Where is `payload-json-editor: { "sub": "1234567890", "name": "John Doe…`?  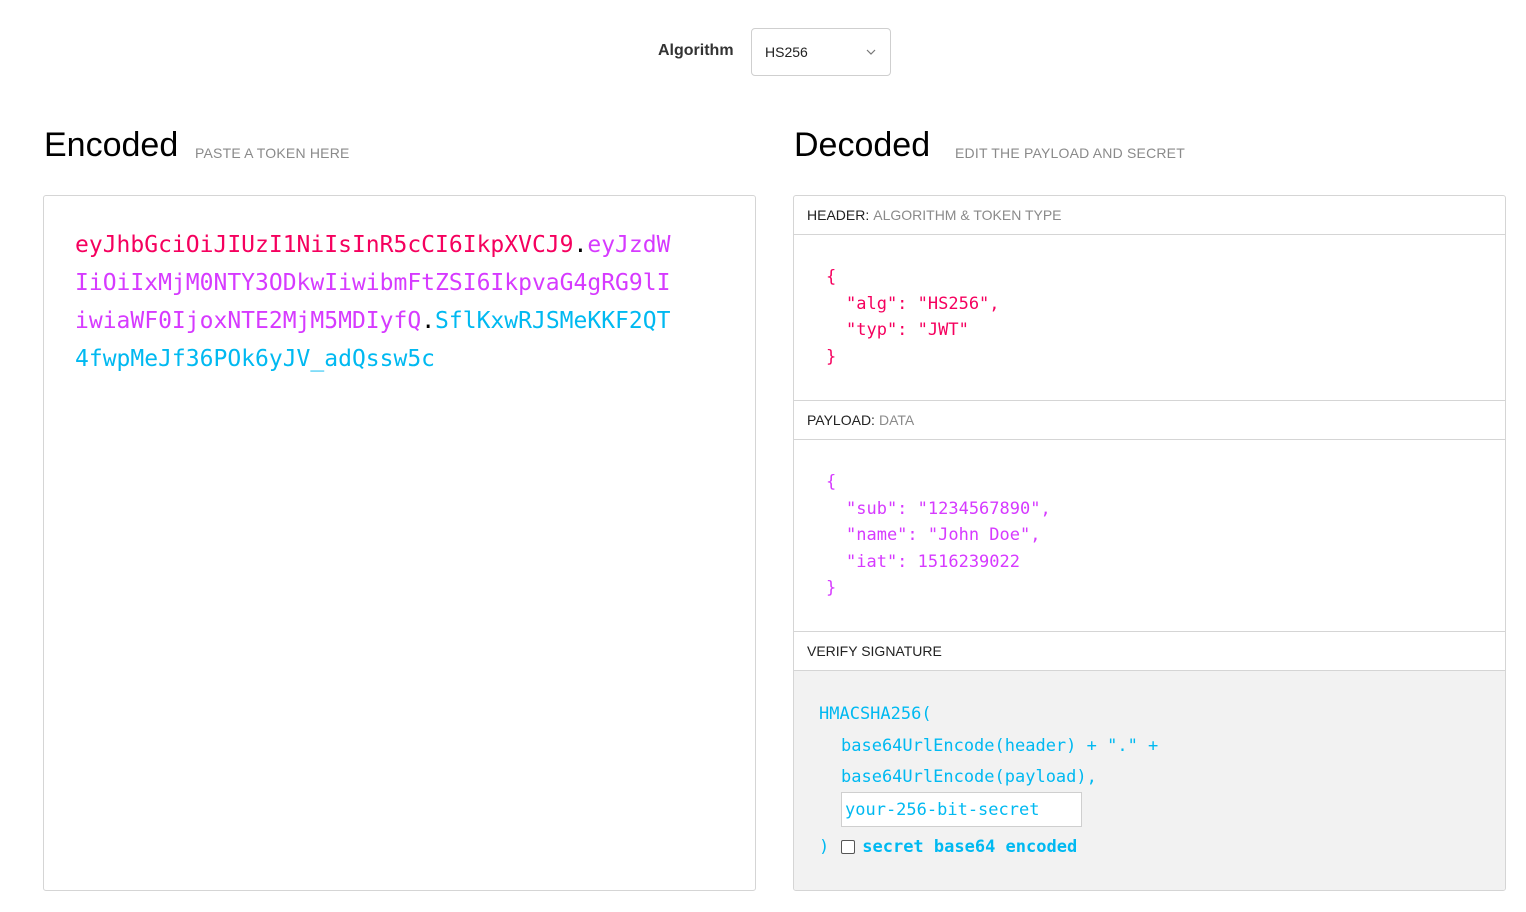
payload-json-editor: { "sub": "1234567890", "name": "John Doe… is located at coordinates (938, 535).